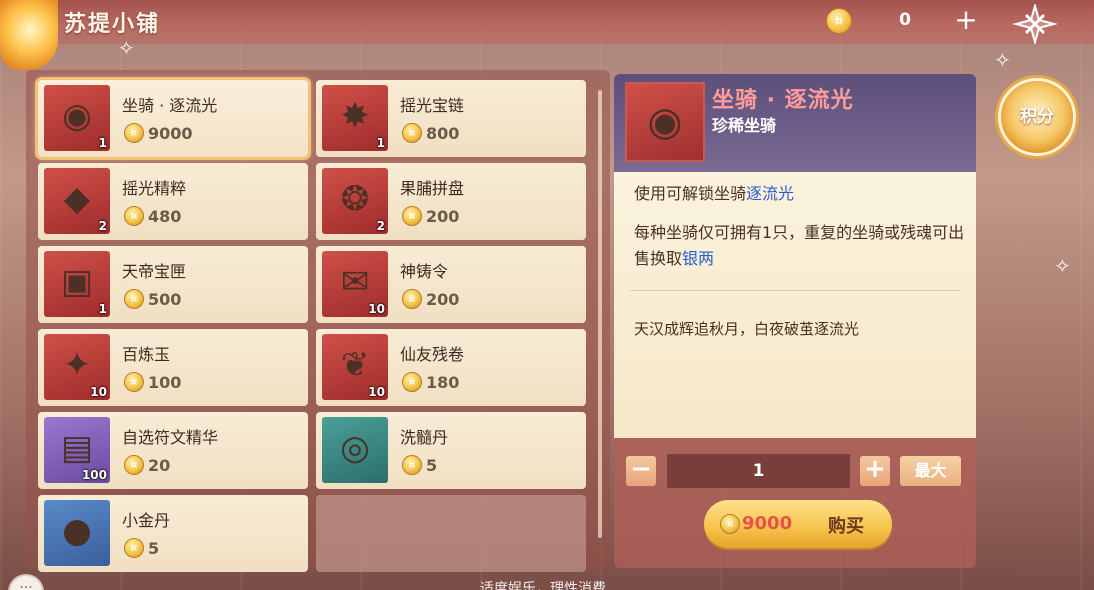  What do you see at coordinates (154, 188) in the screenshot?
I see `item-name: 摇光精粹` at bounding box center [154, 188].